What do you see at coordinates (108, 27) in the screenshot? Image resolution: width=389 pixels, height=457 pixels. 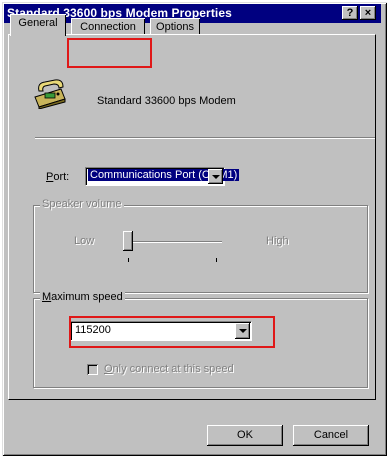 I see `tab-connection-label: Connection` at bounding box center [108, 27].